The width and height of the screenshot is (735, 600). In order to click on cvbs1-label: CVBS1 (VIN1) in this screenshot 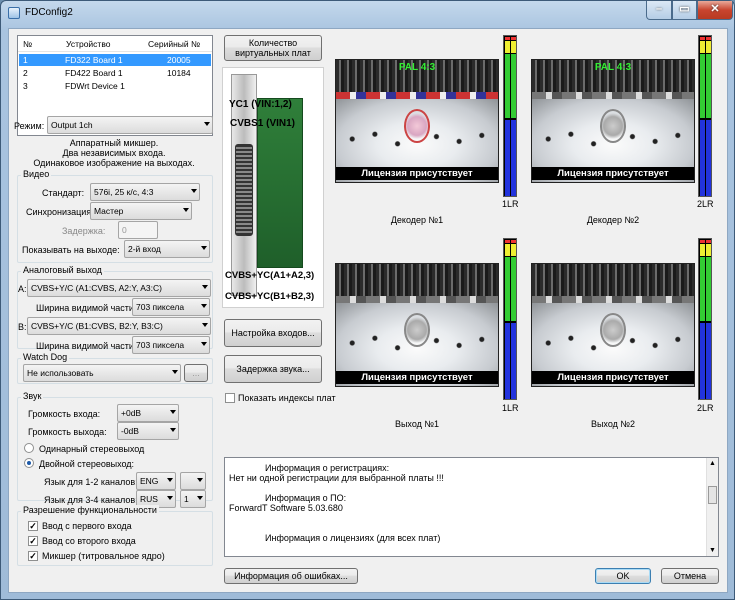, I will do `click(263, 123)`.